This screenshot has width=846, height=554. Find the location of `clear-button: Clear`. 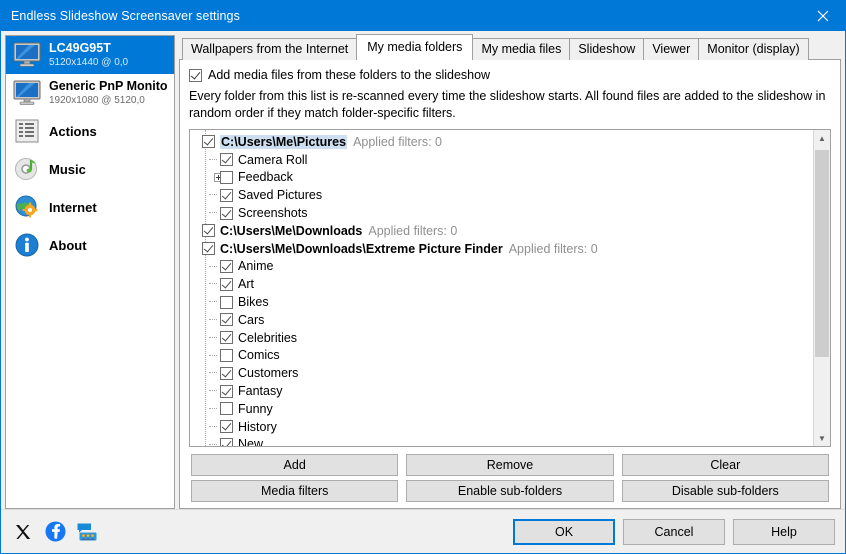

clear-button: Clear is located at coordinates (725, 465).